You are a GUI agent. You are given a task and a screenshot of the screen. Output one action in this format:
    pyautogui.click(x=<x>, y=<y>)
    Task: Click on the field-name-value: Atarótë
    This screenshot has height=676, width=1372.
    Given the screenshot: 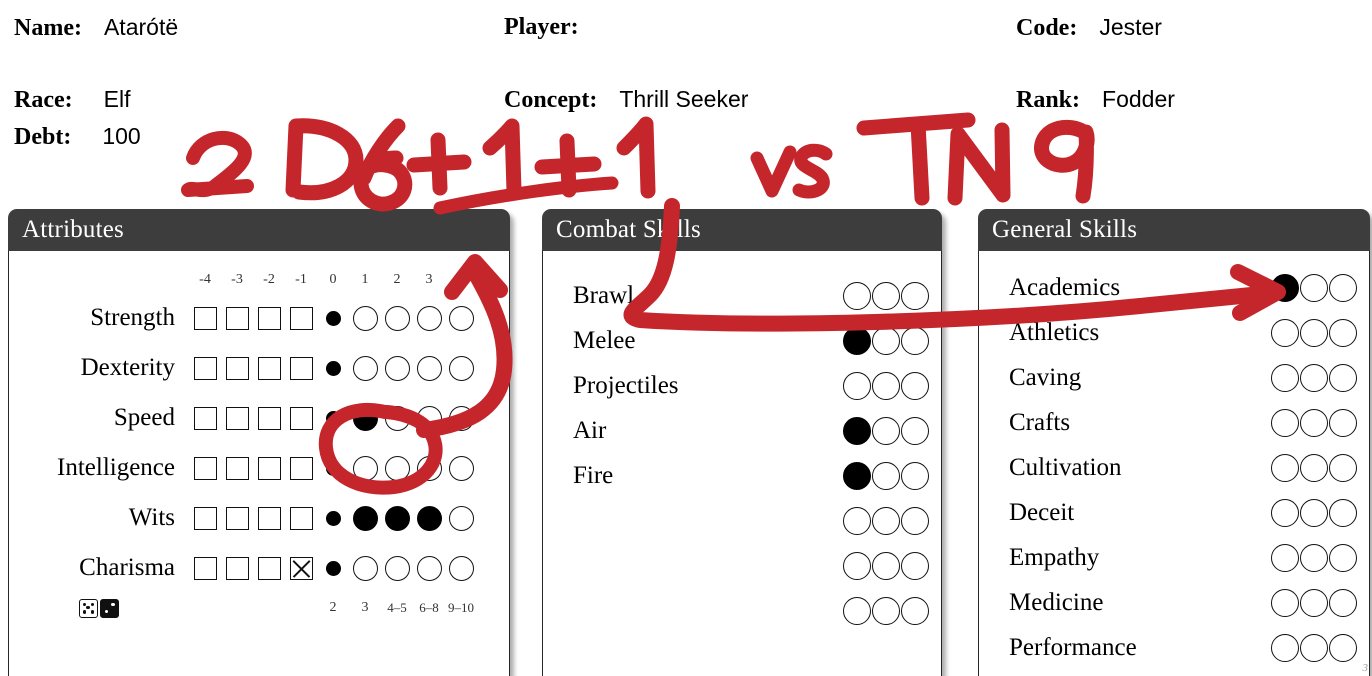 What is the action you would take?
    pyautogui.click(x=141, y=27)
    